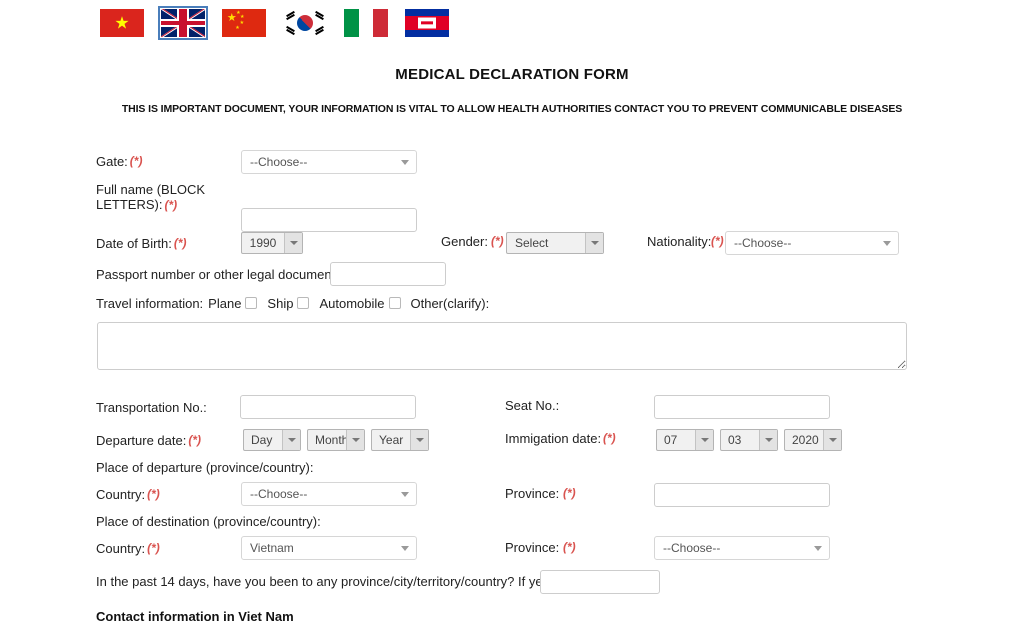  I want to click on flag-button-italian, so click(366, 23).